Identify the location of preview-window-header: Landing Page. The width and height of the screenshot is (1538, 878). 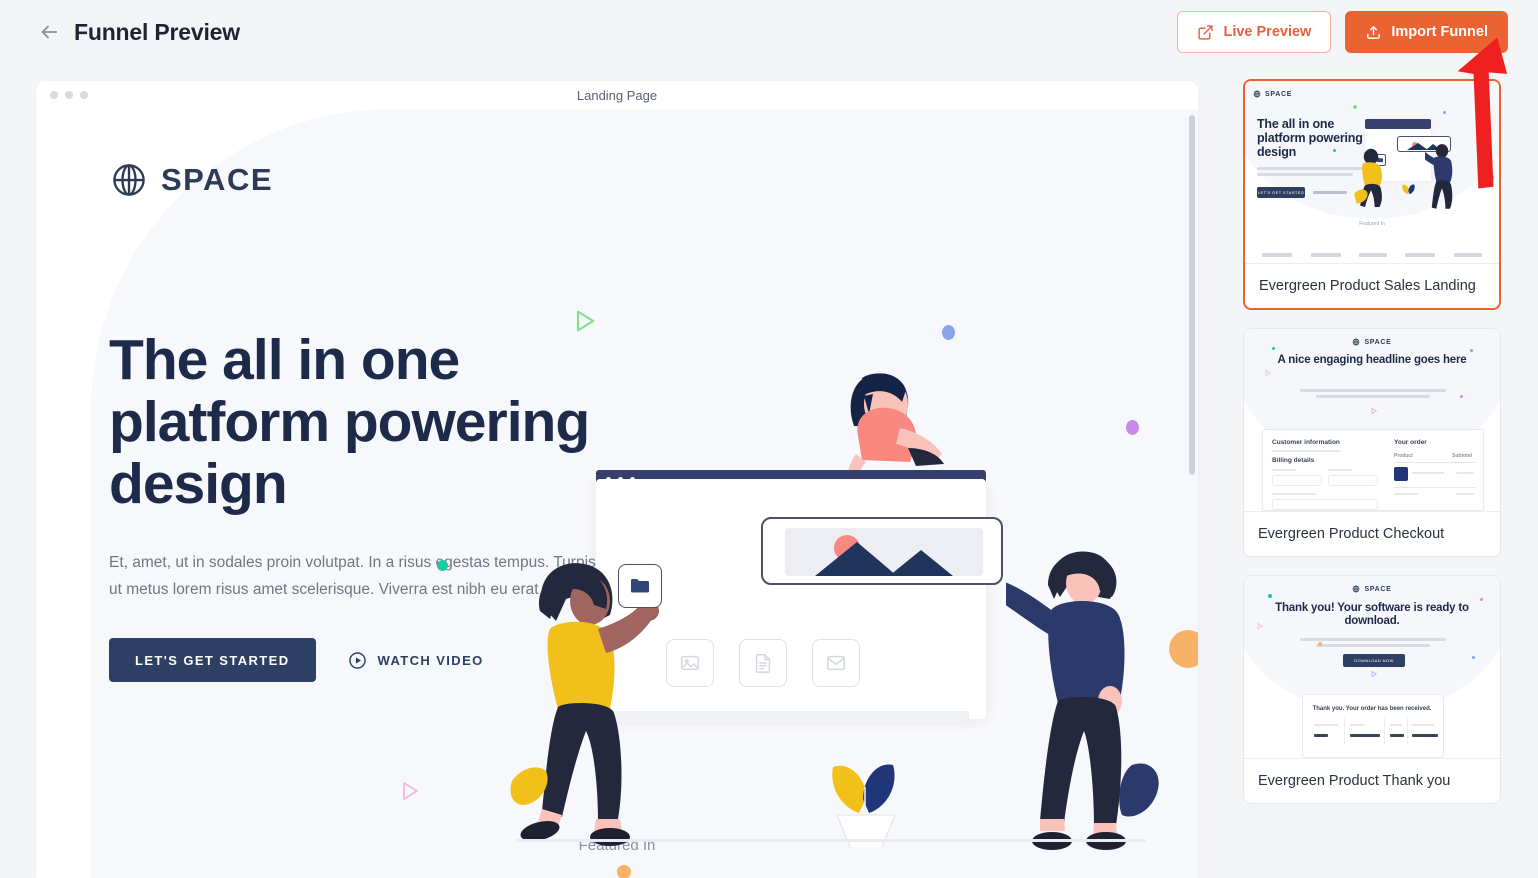
(617, 95).